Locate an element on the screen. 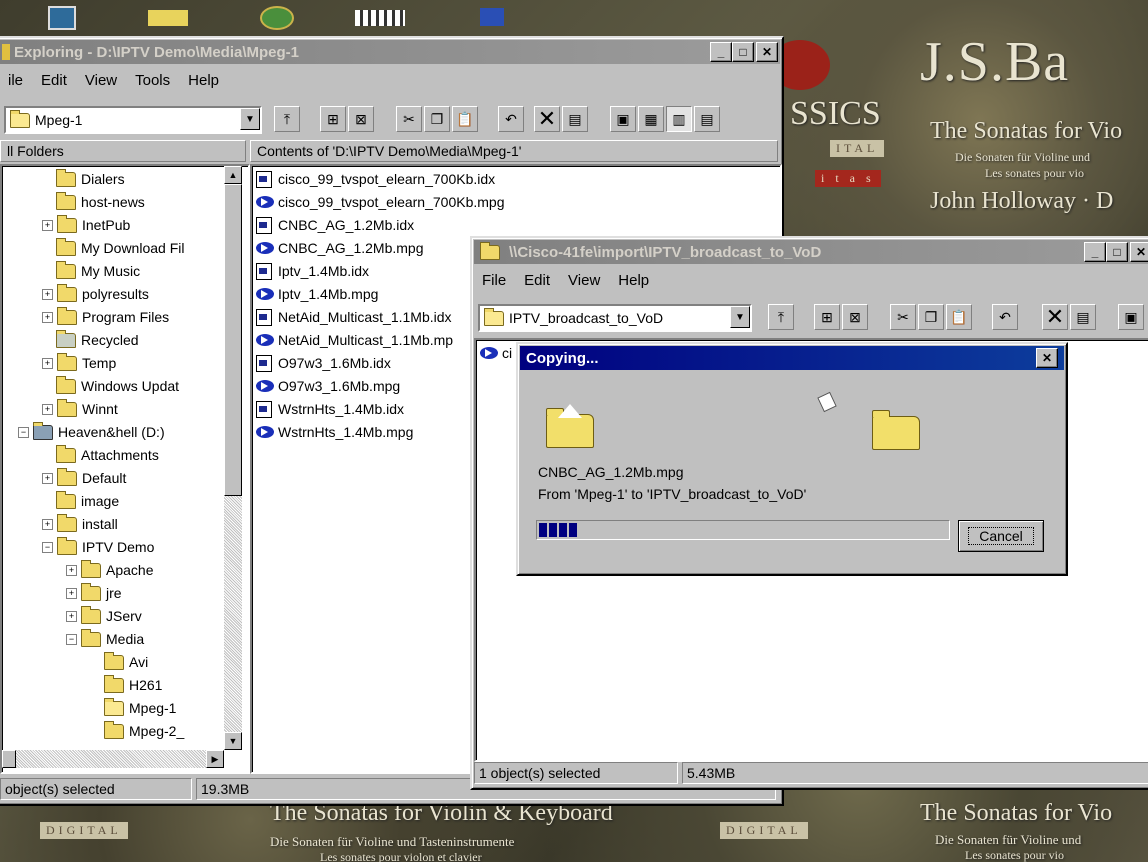 This screenshot has height=862, width=1148. map-drive-button: ⊞ is located at coordinates (333, 119).